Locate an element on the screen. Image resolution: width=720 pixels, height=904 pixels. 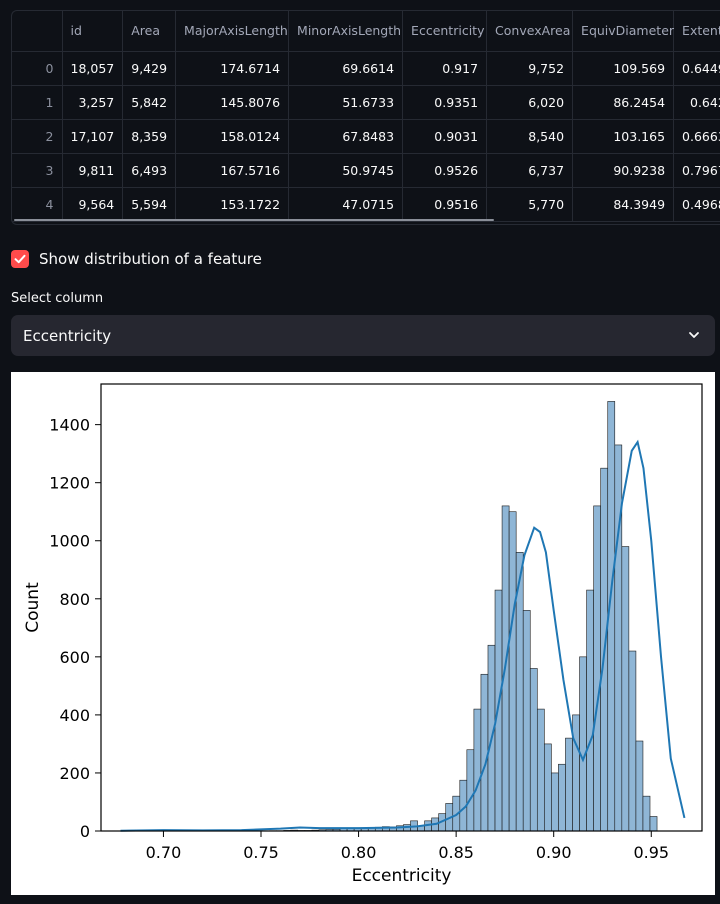
column-header: Area is located at coordinates (149, 31).